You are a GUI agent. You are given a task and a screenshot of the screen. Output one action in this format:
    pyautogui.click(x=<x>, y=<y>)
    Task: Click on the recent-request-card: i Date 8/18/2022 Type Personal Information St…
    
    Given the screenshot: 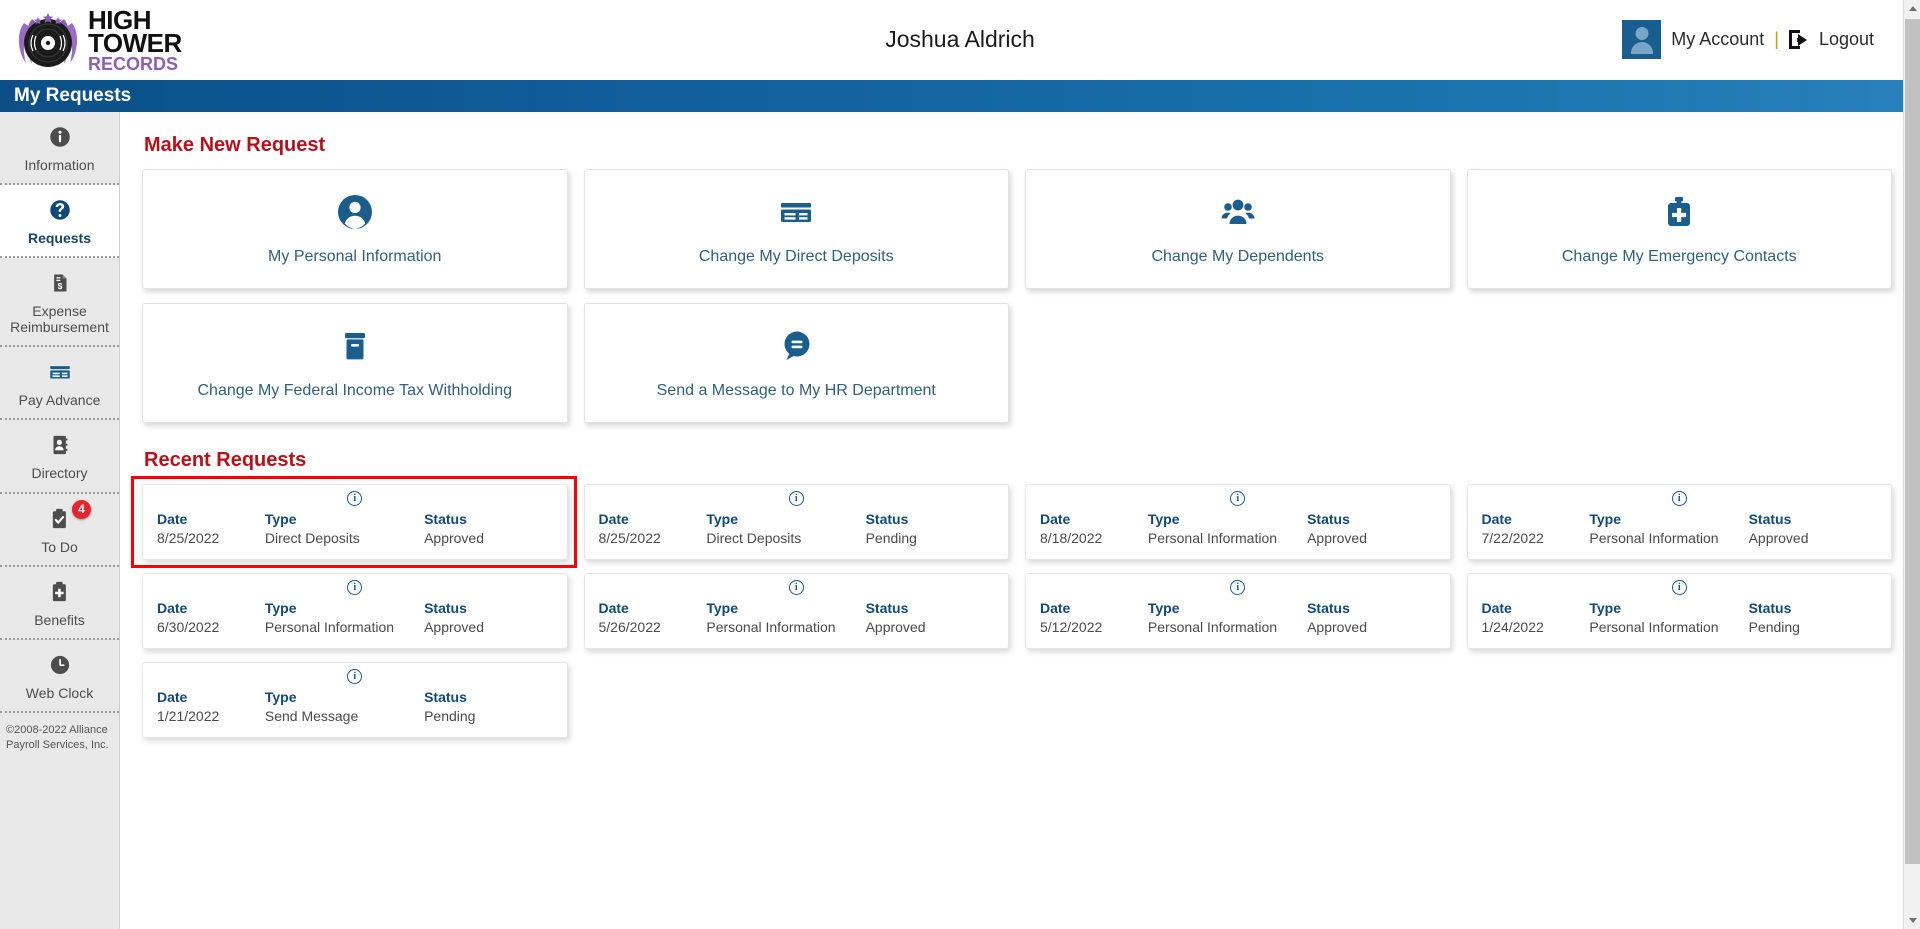 What is the action you would take?
    pyautogui.click(x=1238, y=522)
    